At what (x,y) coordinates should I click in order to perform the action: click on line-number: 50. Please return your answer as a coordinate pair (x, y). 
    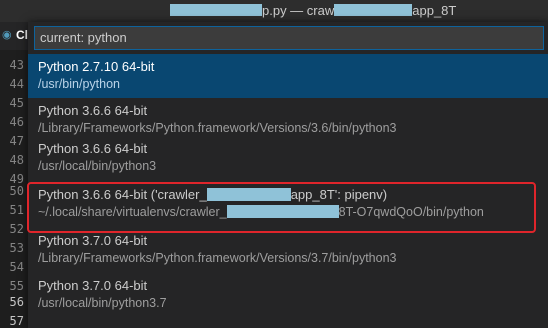
    Looking at the image, I should click on (16, 191).